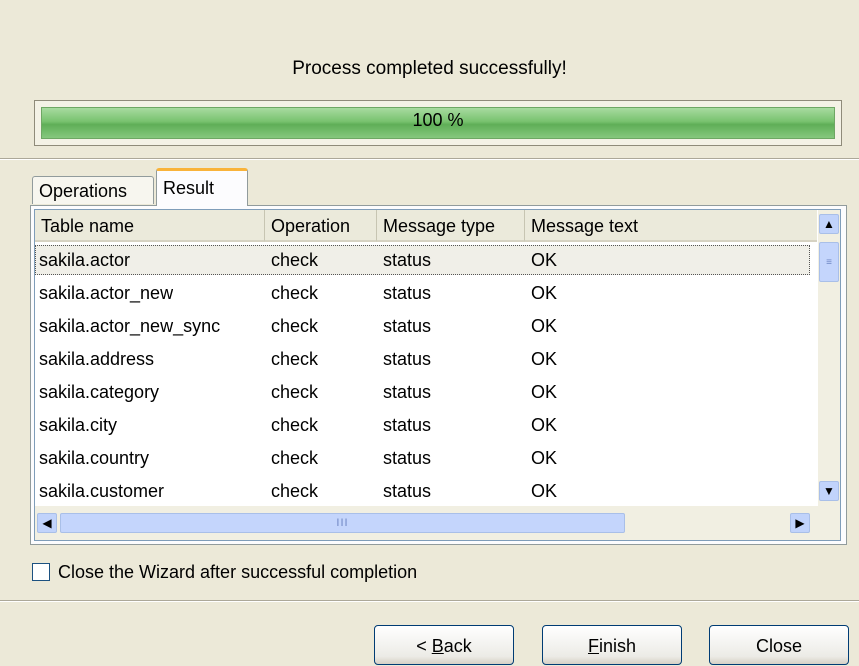  What do you see at coordinates (97, 359) in the screenshot?
I see `cell-table-name: sakila.address` at bounding box center [97, 359].